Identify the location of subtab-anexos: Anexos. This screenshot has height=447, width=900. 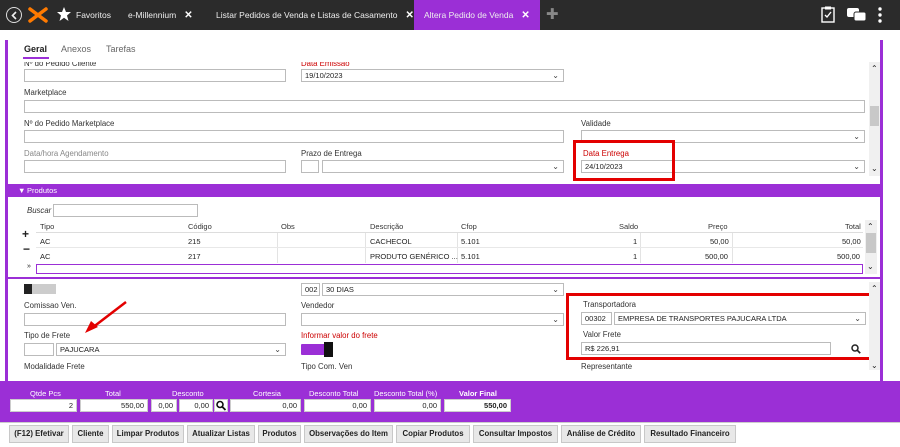
(76, 49).